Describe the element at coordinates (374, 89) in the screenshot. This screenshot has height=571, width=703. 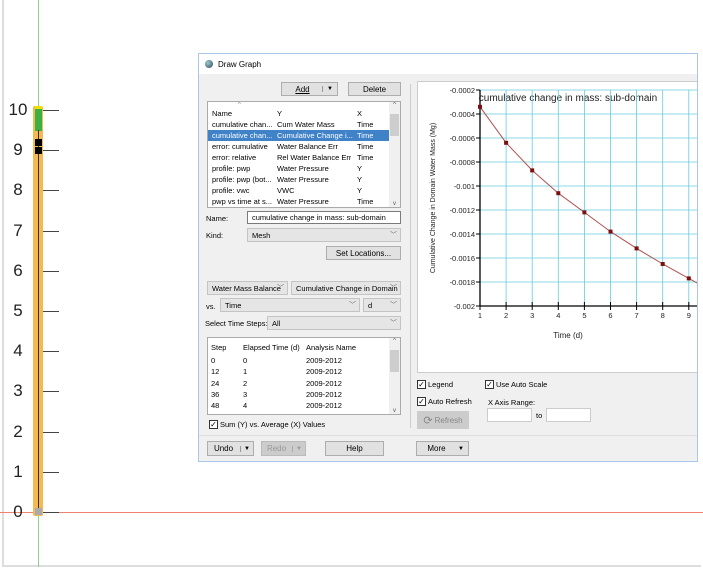
I see `delete-button: Delete` at that location.